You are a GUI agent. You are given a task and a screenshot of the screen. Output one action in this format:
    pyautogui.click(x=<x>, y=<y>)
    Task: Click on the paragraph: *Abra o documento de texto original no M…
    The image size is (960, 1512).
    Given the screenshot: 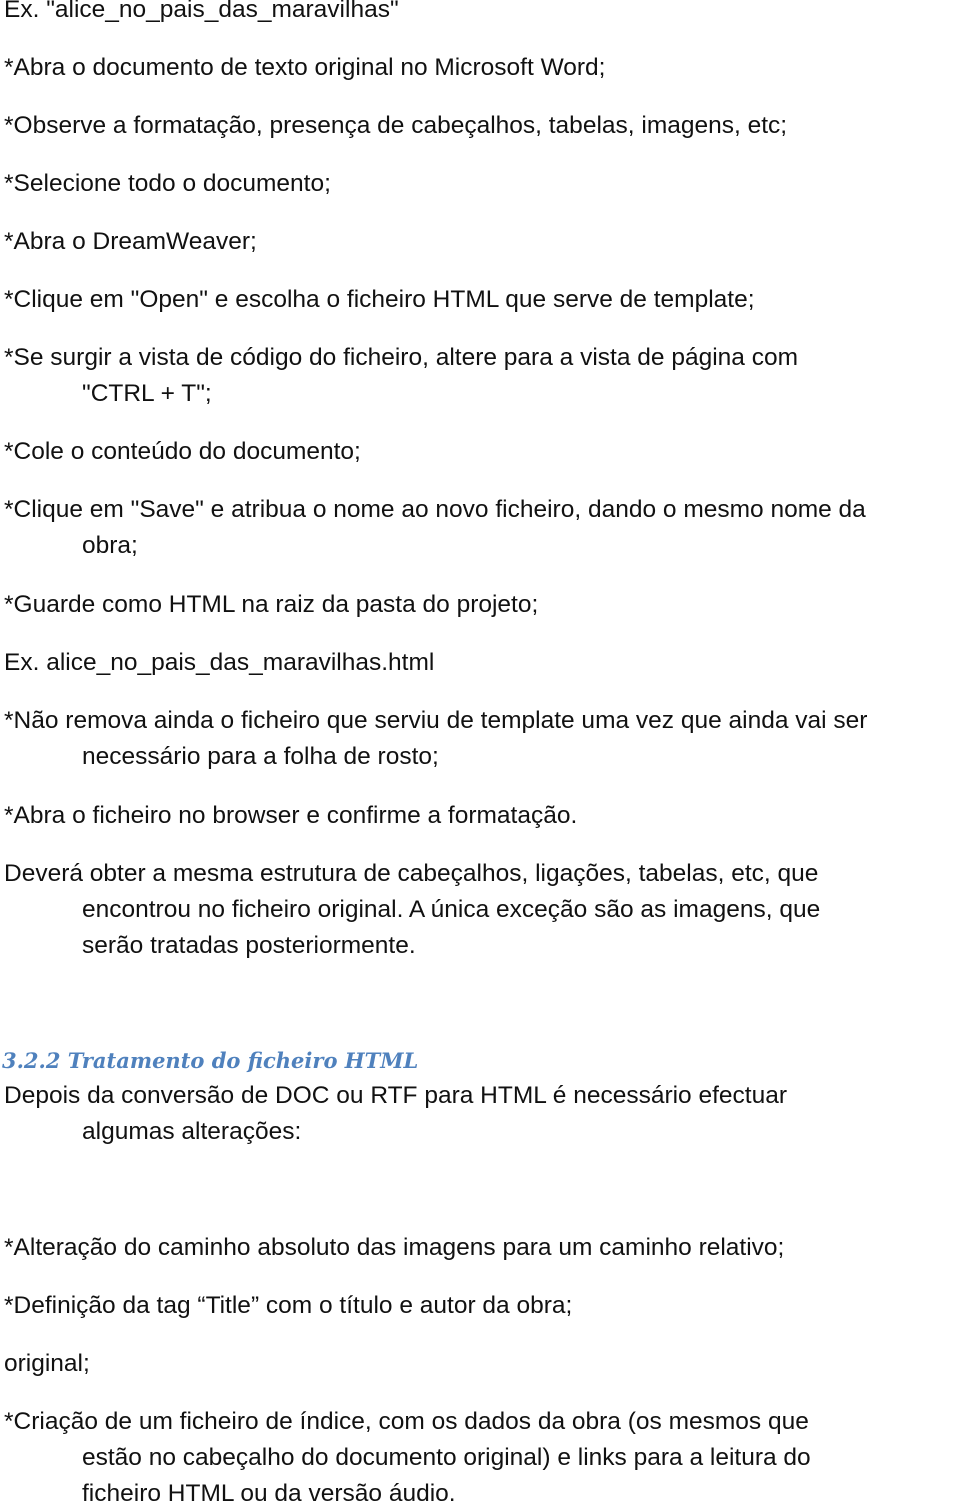 What is the action you would take?
    pyautogui.click(x=305, y=67)
    